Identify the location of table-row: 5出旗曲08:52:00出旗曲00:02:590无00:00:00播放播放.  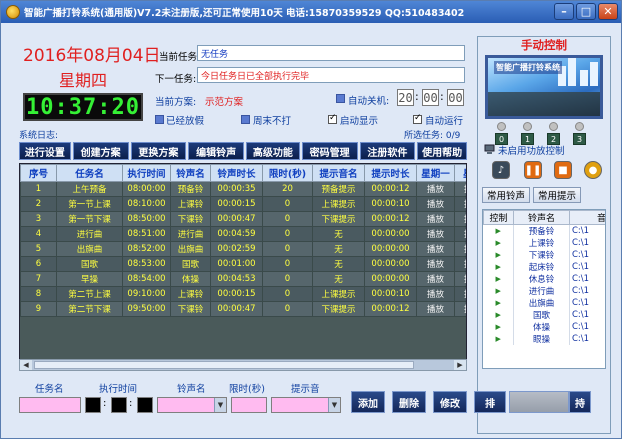
(243, 249).